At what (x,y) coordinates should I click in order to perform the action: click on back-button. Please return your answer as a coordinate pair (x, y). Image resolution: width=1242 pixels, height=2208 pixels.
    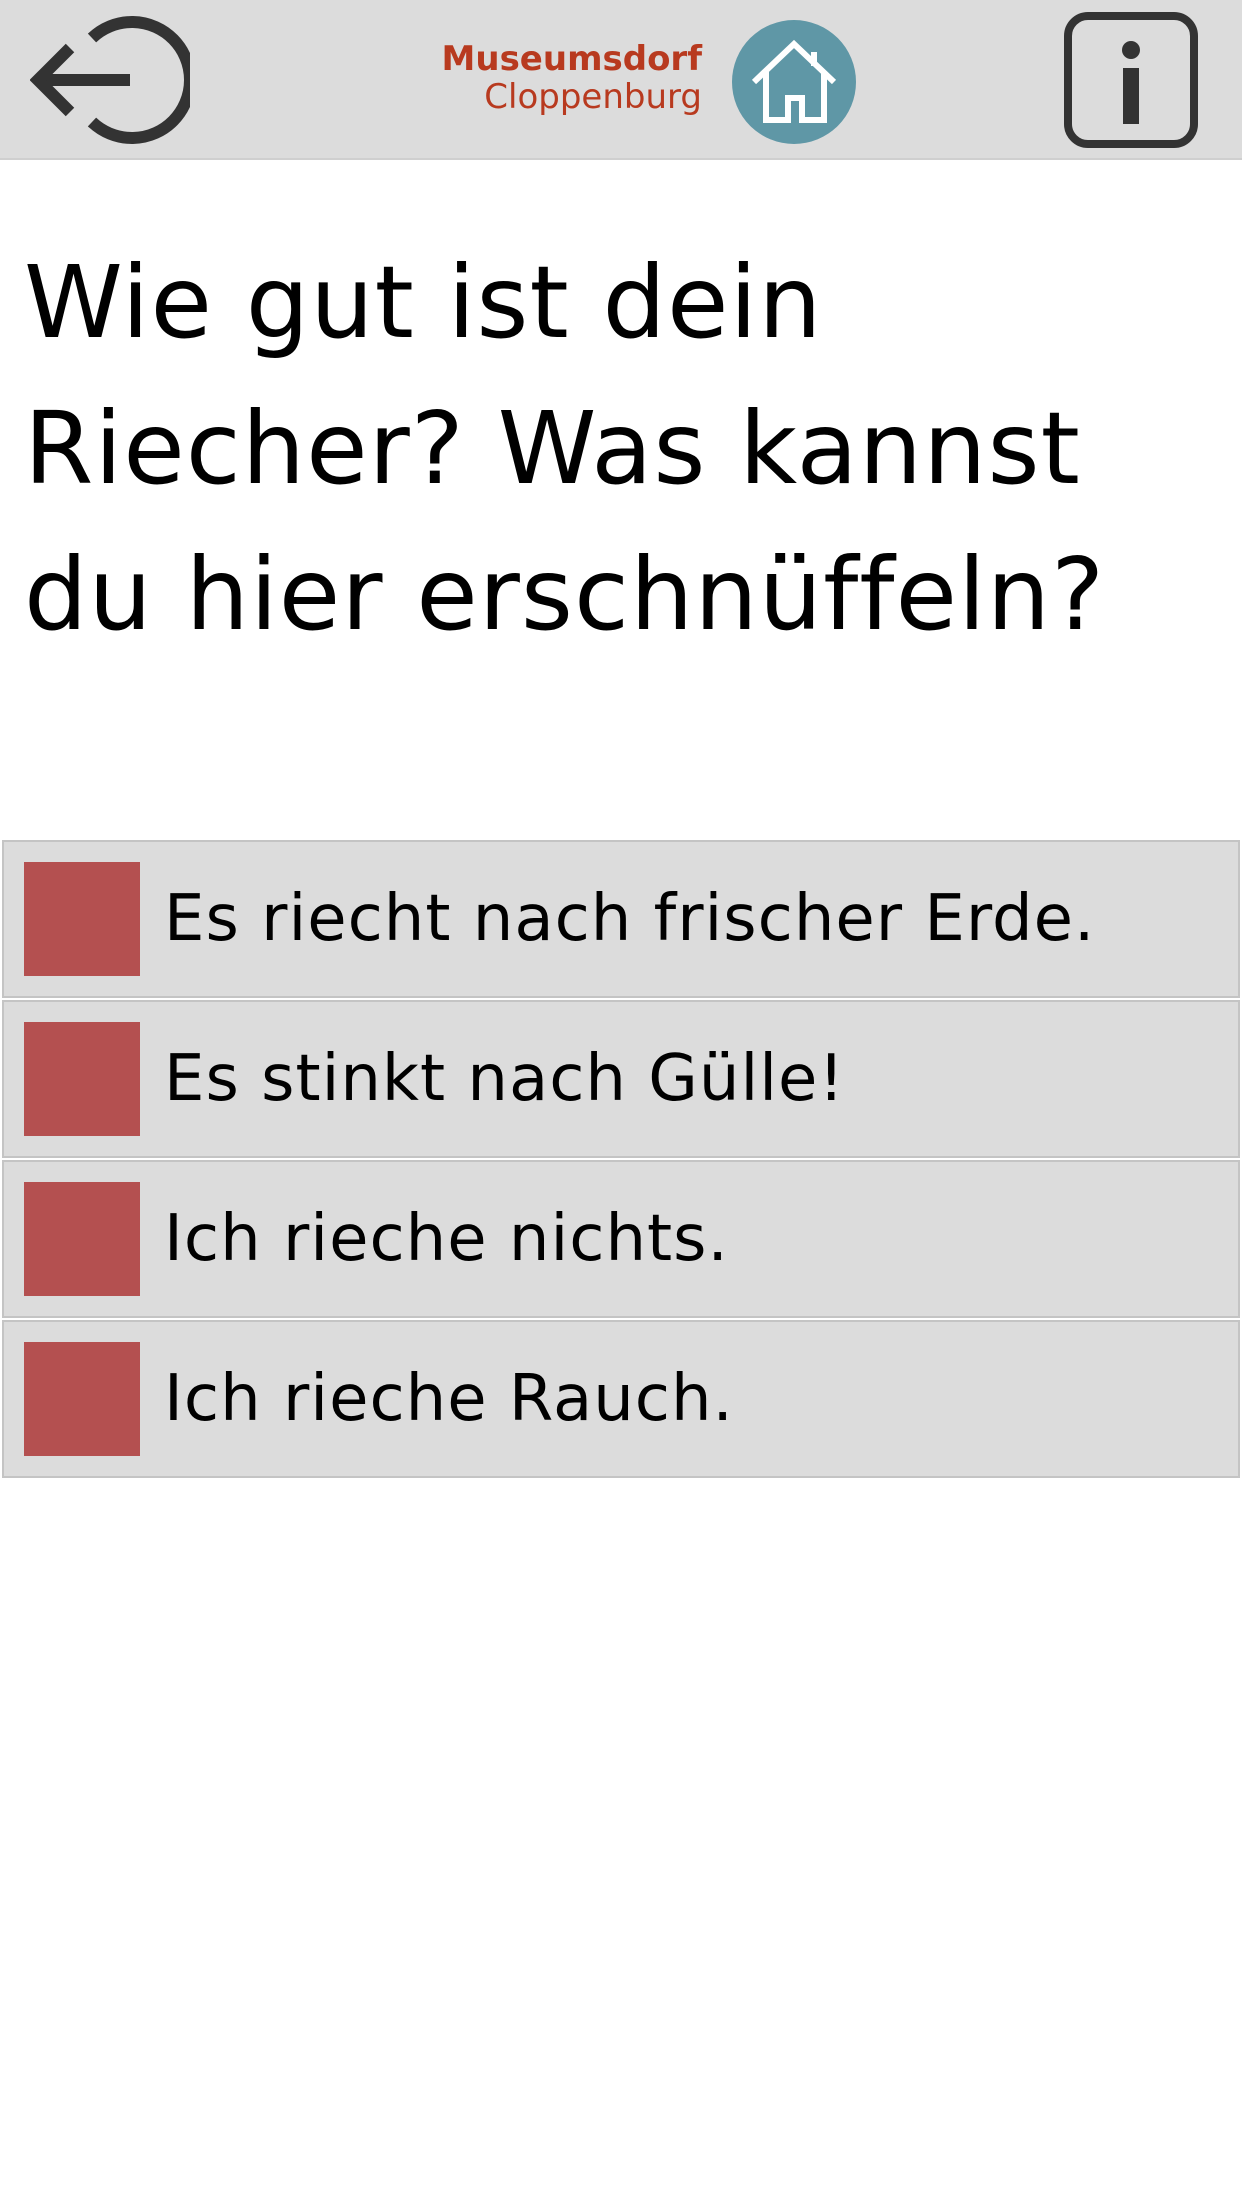
    Looking at the image, I should click on (112, 80).